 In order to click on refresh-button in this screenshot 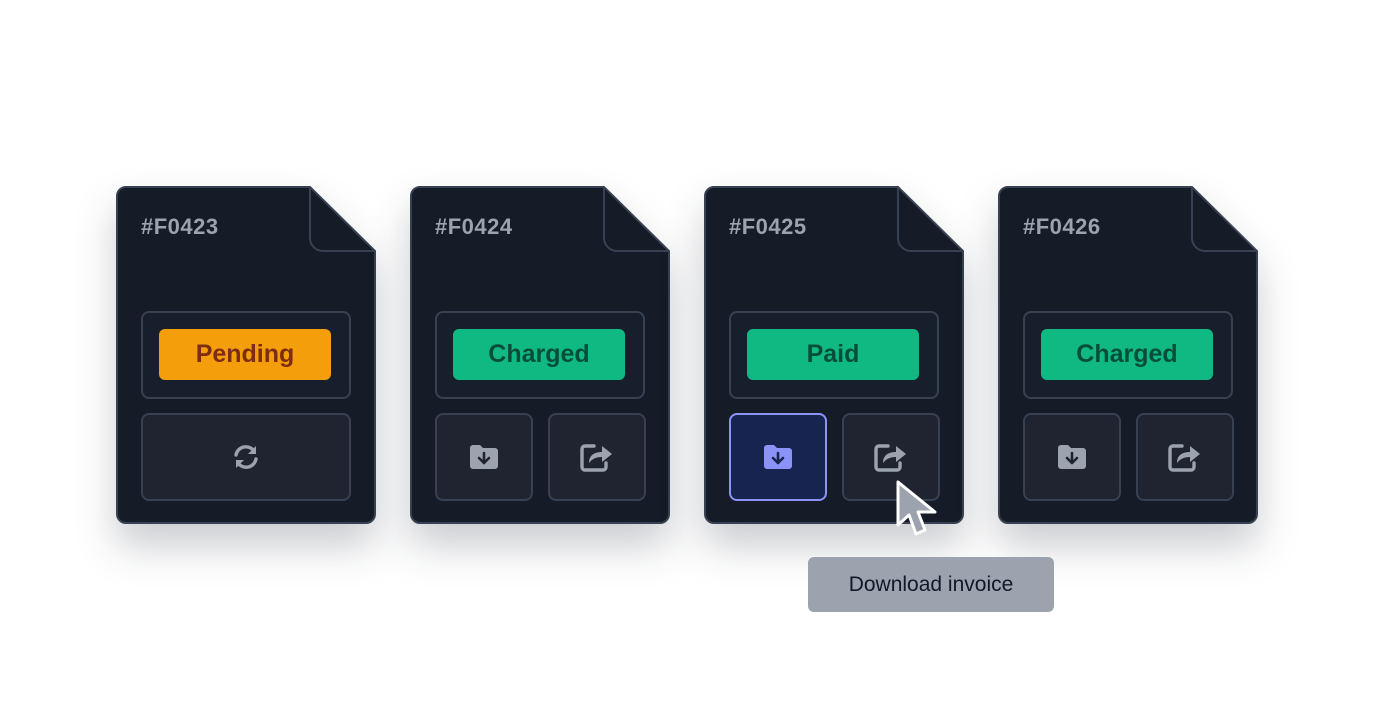, I will do `click(246, 457)`.